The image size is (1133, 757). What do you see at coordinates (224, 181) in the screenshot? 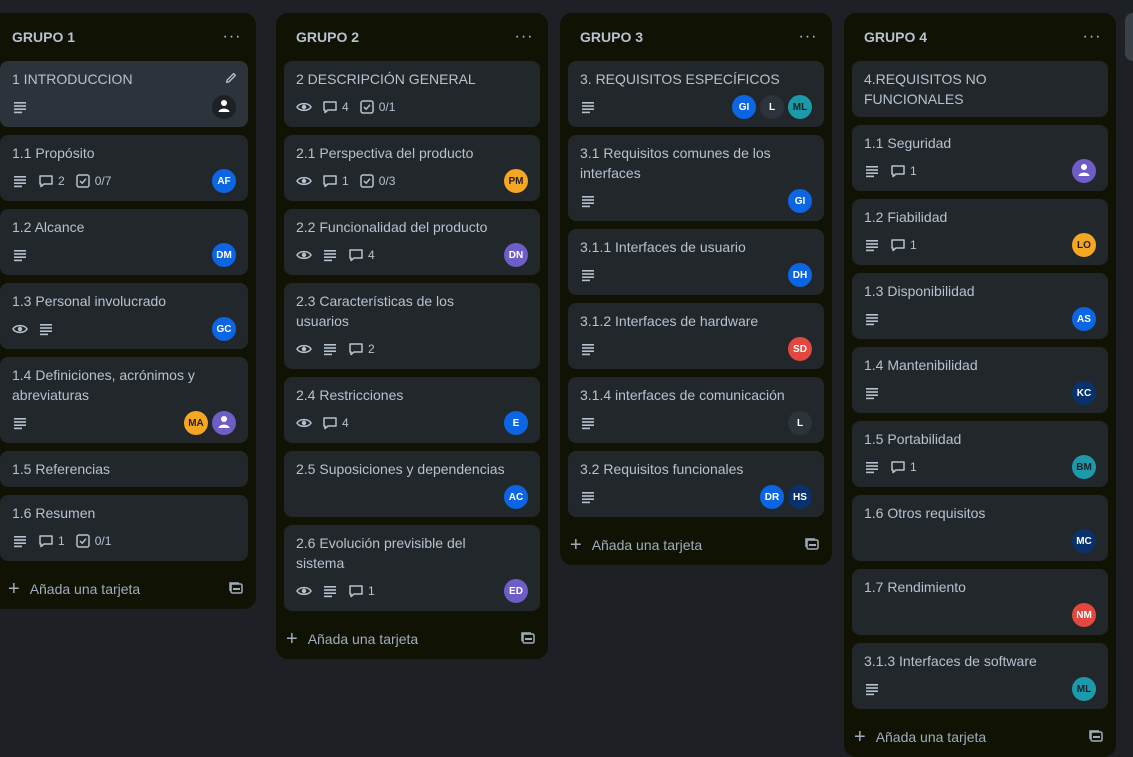
I see `member-avatar: AF` at bounding box center [224, 181].